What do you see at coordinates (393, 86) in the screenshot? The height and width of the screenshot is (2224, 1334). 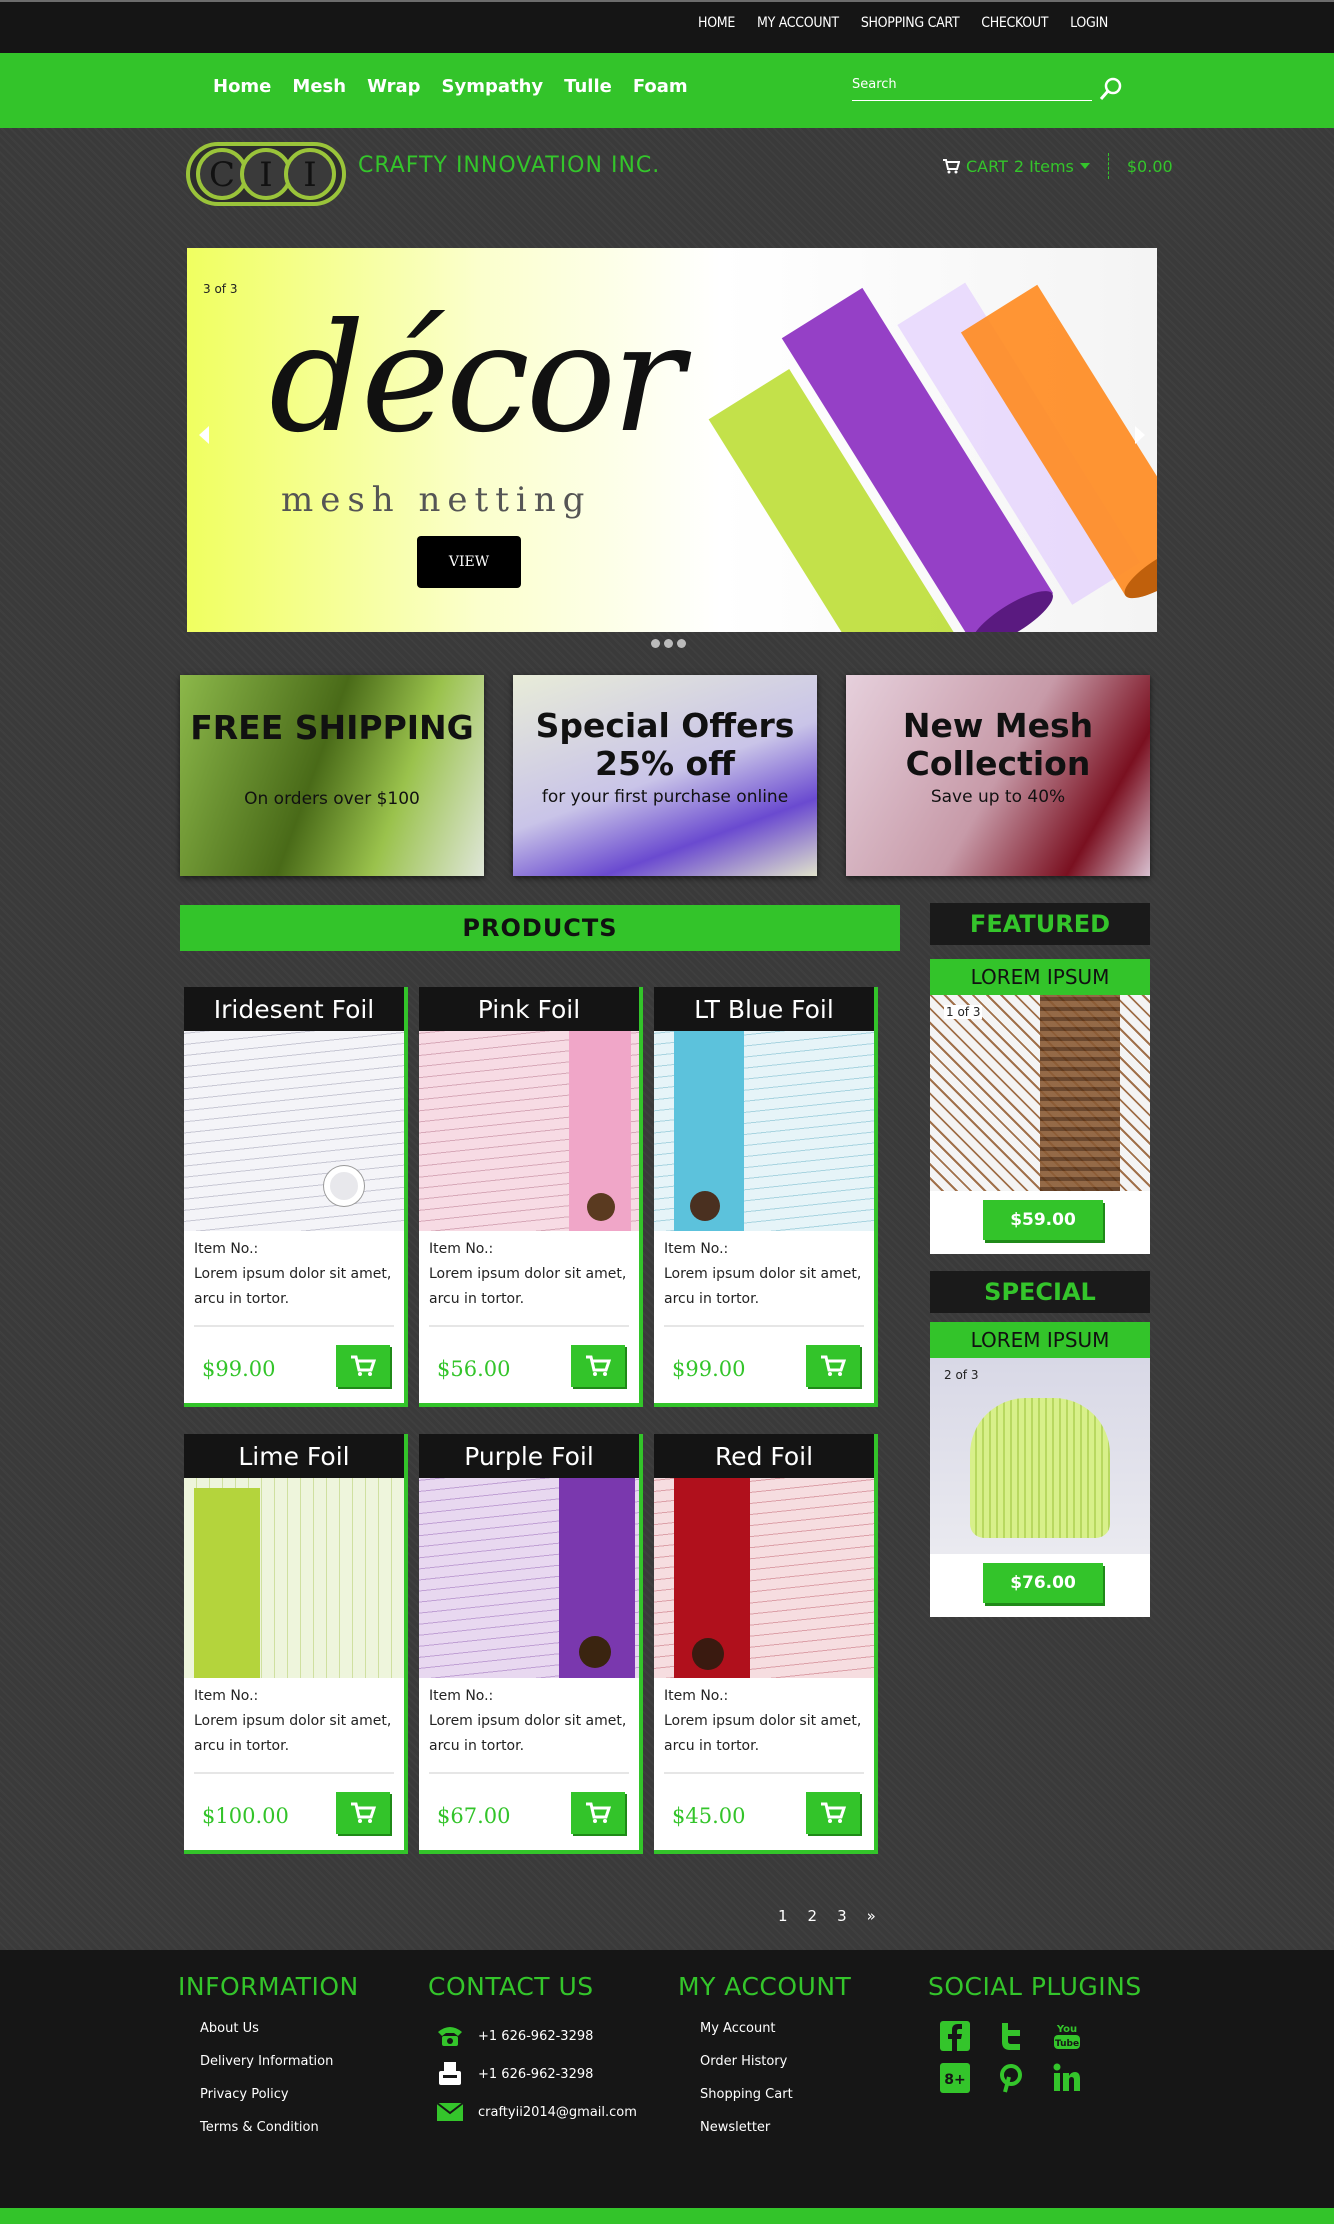 I see `nav-item-wrap: Wrap` at bounding box center [393, 86].